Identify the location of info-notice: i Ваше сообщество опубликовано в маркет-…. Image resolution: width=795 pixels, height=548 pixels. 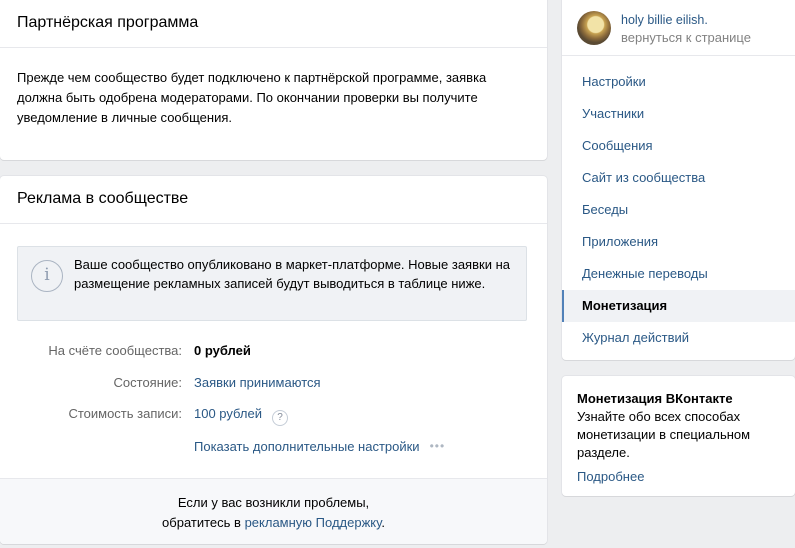
(272, 283).